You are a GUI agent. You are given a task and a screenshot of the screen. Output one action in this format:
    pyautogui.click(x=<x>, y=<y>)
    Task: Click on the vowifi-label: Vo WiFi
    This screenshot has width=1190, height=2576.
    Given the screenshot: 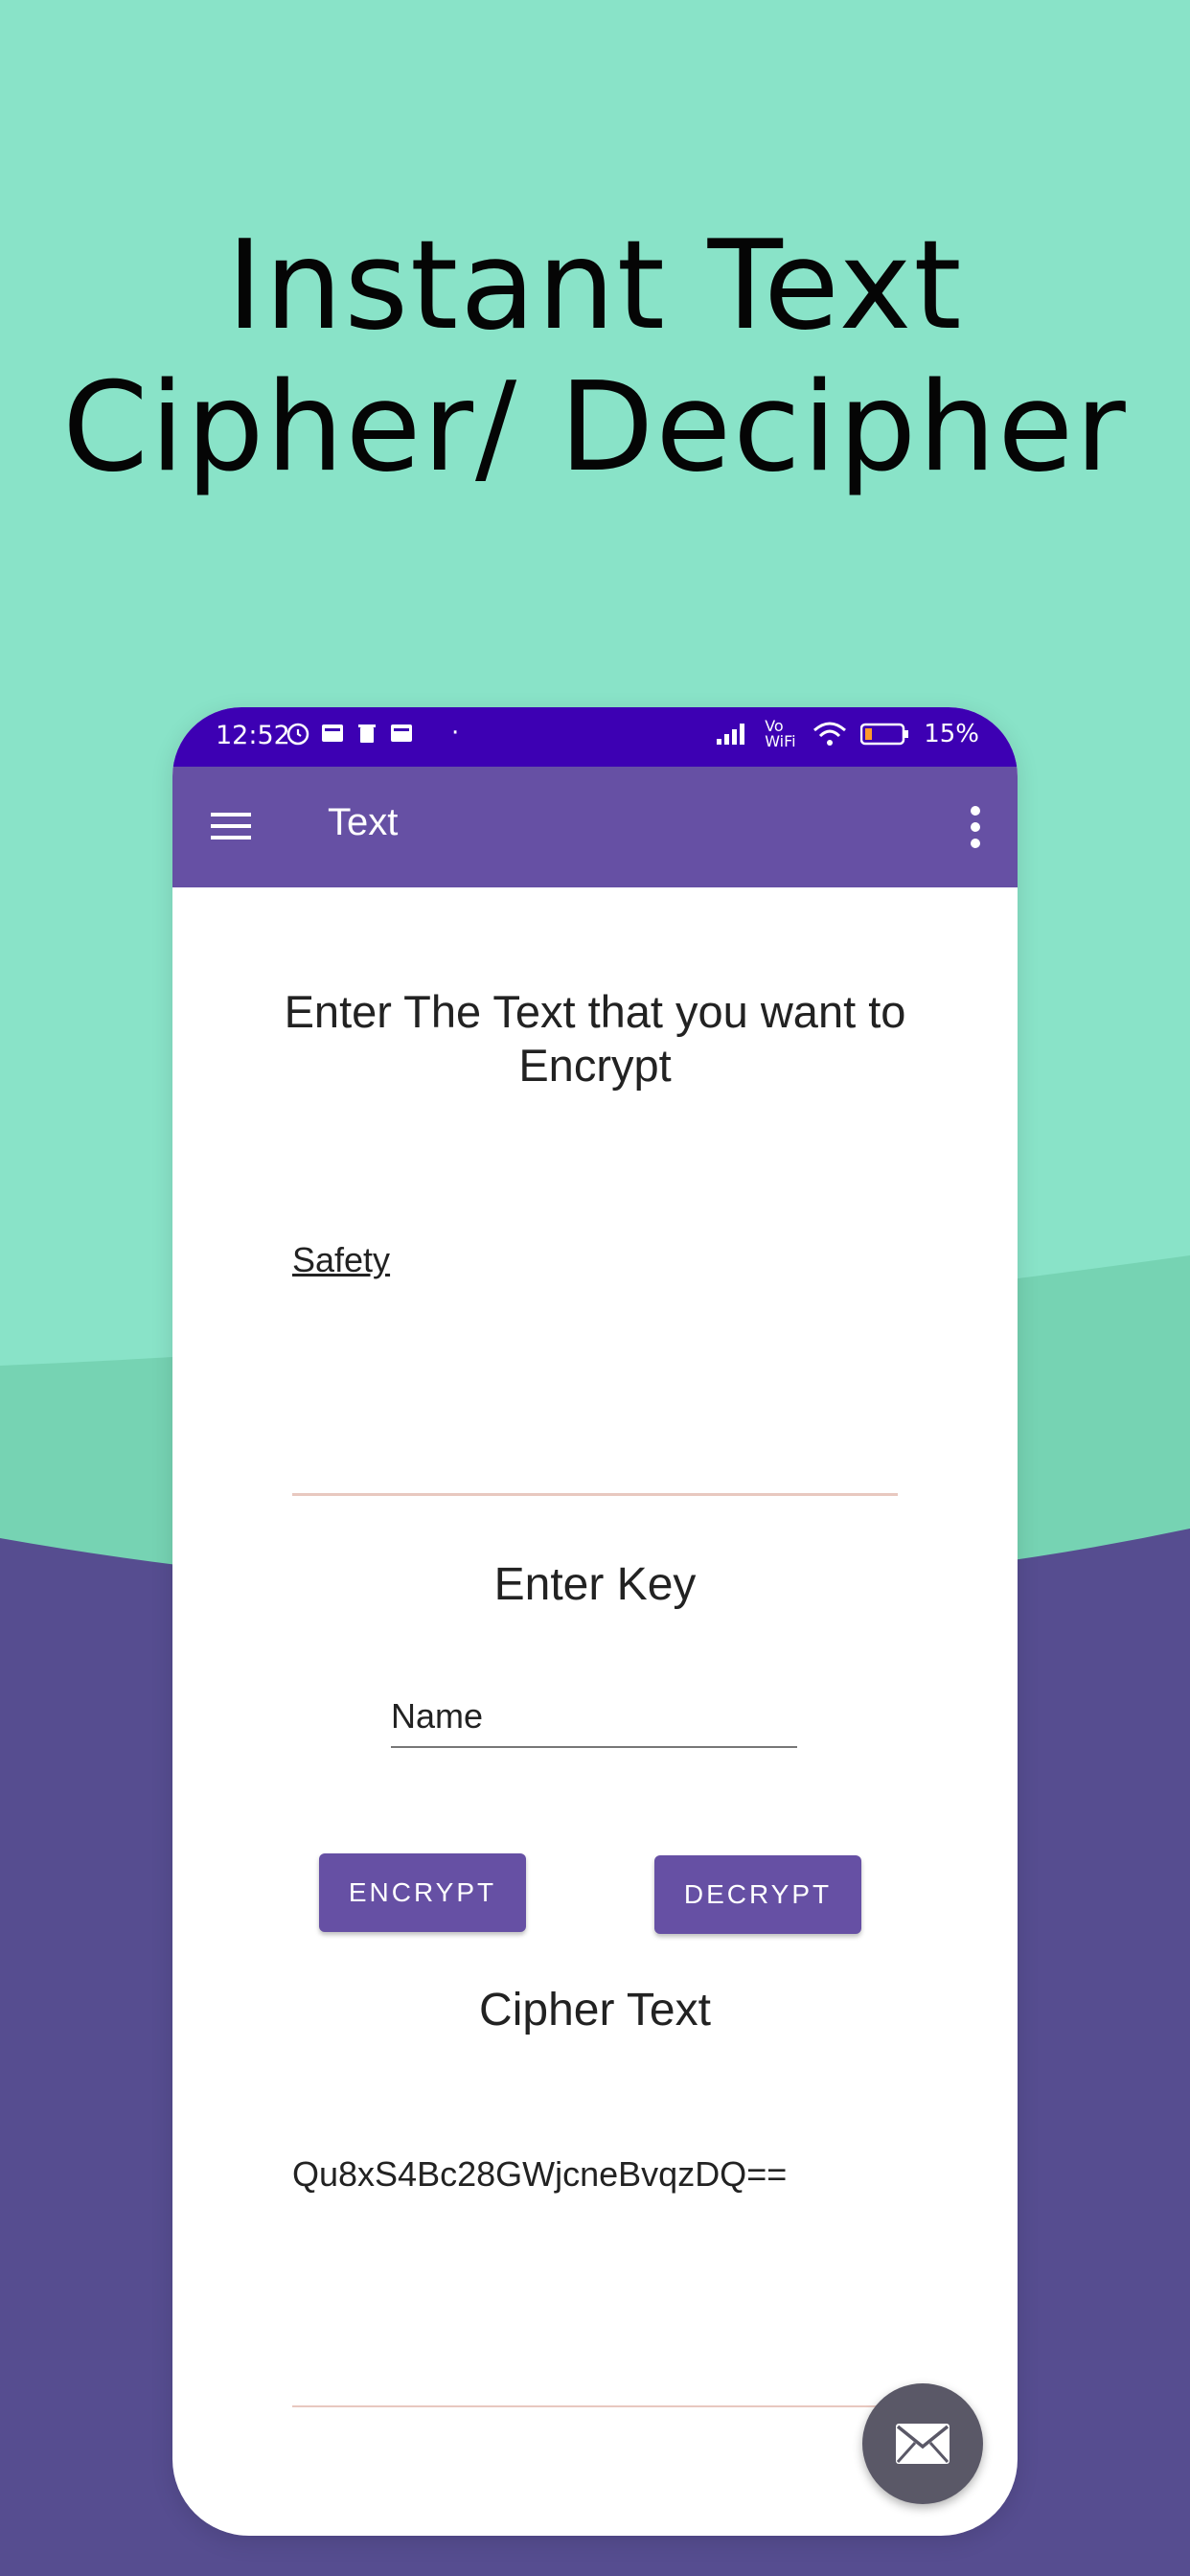 What is the action you would take?
    pyautogui.click(x=780, y=734)
    